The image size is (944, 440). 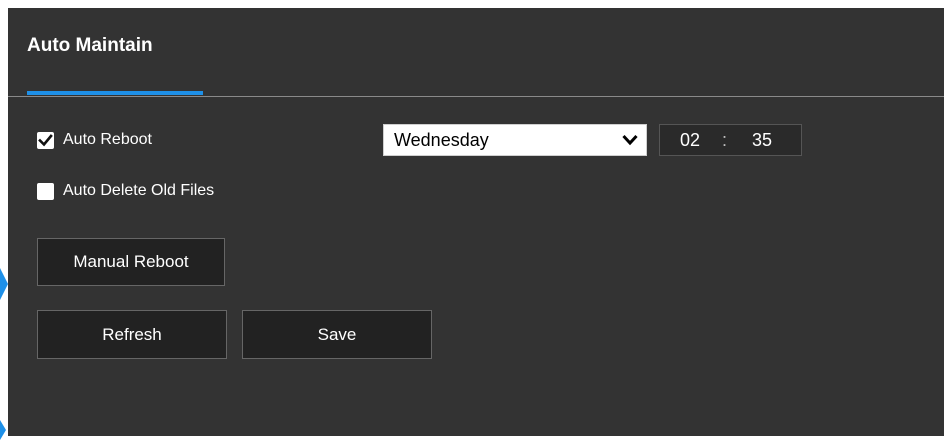 What do you see at coordinates (730, 140) in the screenshot?
I see `reboot-time-input: 02 : 35` at bounding box center [730, 140].